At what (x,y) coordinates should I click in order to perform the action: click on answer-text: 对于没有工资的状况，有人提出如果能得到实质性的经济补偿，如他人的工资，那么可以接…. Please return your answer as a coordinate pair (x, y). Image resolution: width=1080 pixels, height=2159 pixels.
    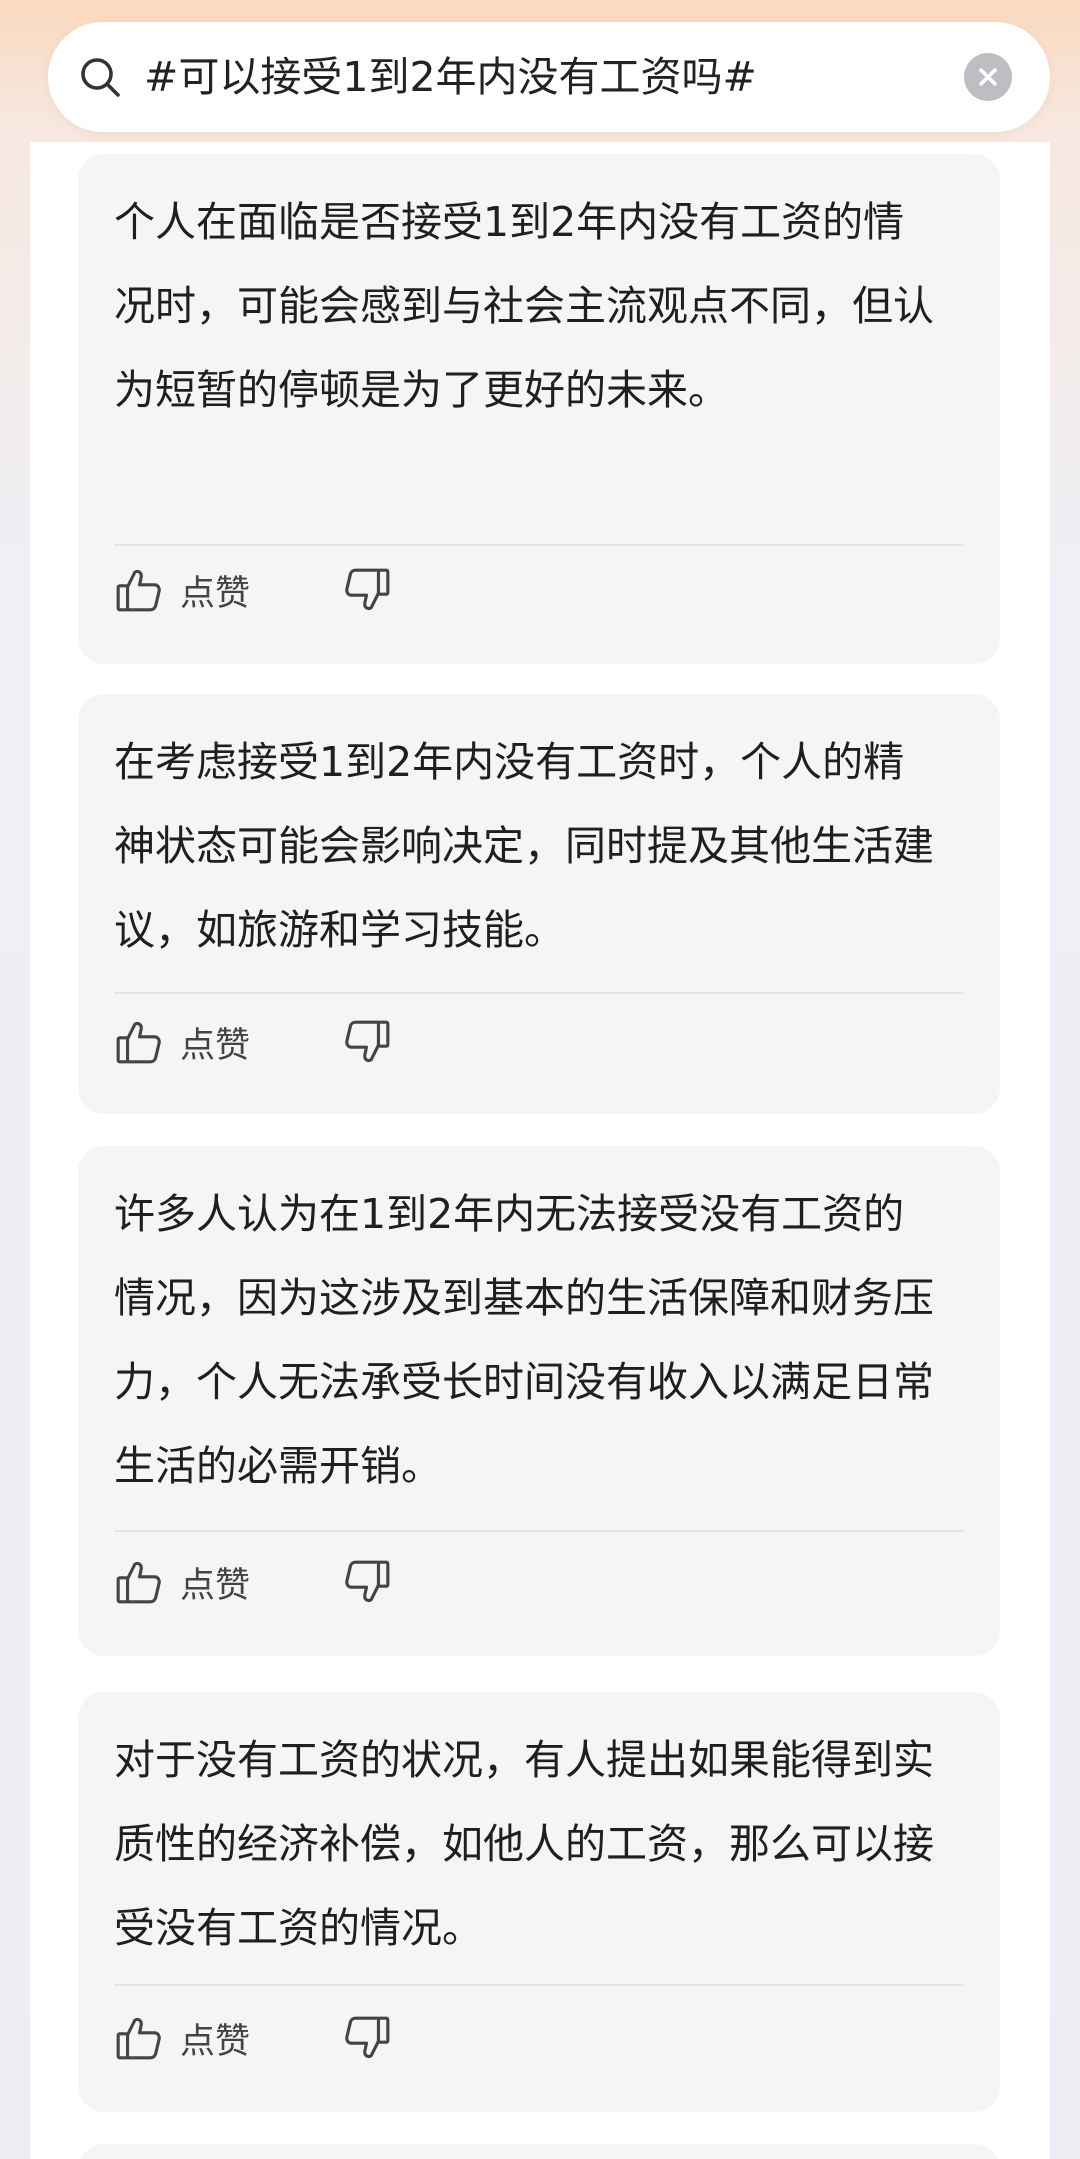
    Looking at the image, I should click on (524, 1844).